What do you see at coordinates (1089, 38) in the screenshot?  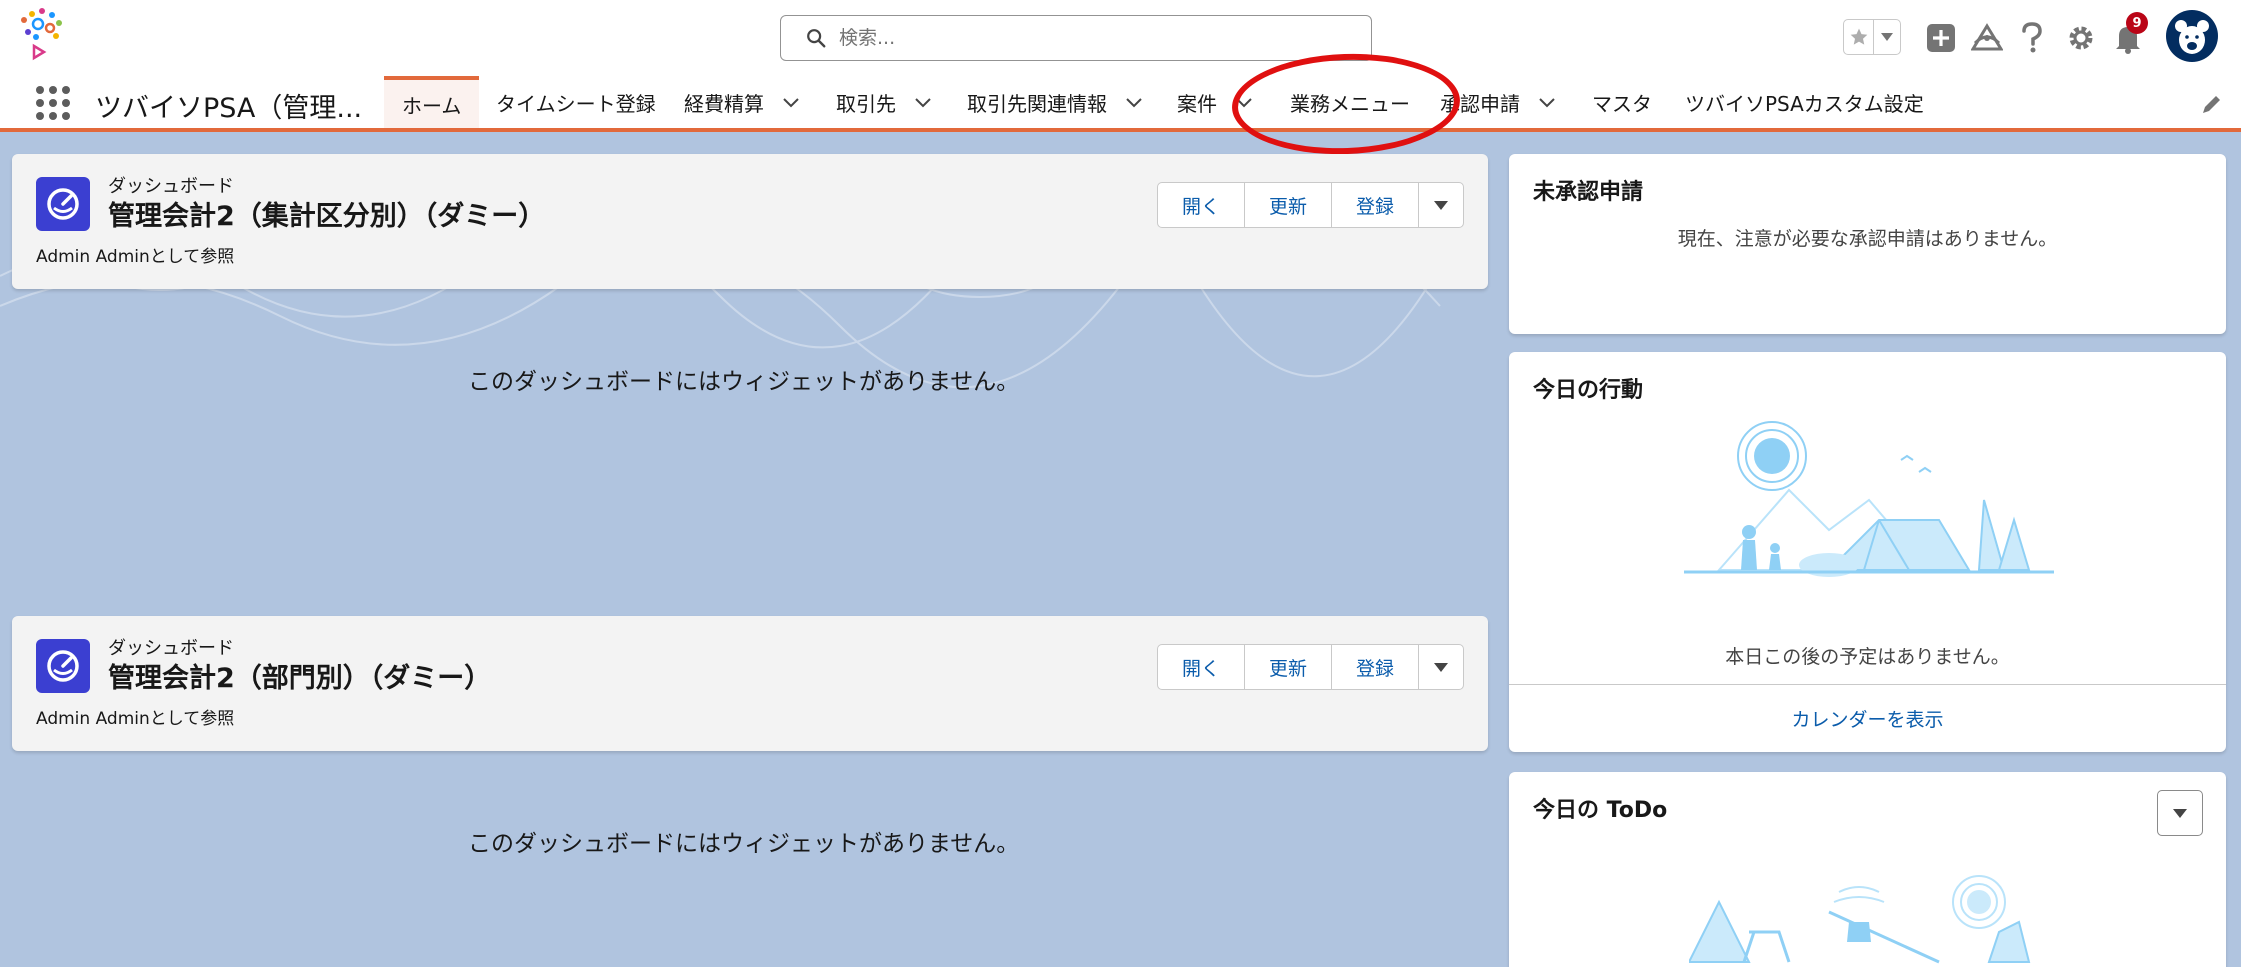 I see `search-input` at bounding box center [1089, 38].